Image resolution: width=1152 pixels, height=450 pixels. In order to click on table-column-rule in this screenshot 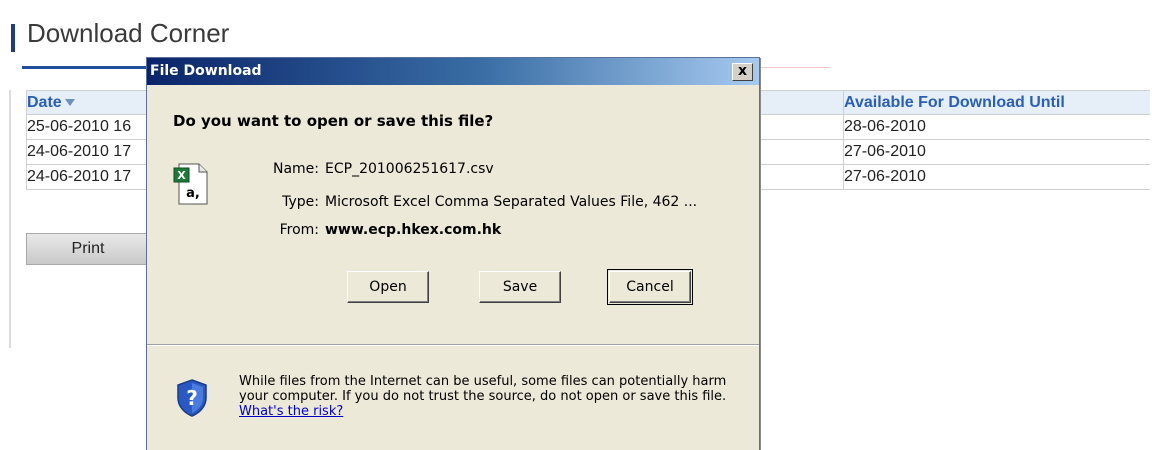, I will do `click(843, 140)`.